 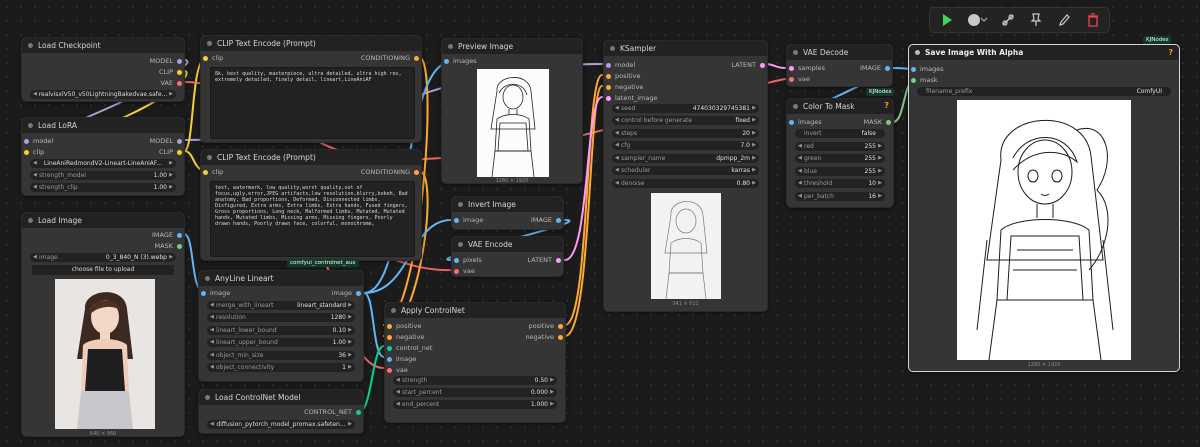 I want to click on node-title: Invert Image, so click(x=507, y=204).